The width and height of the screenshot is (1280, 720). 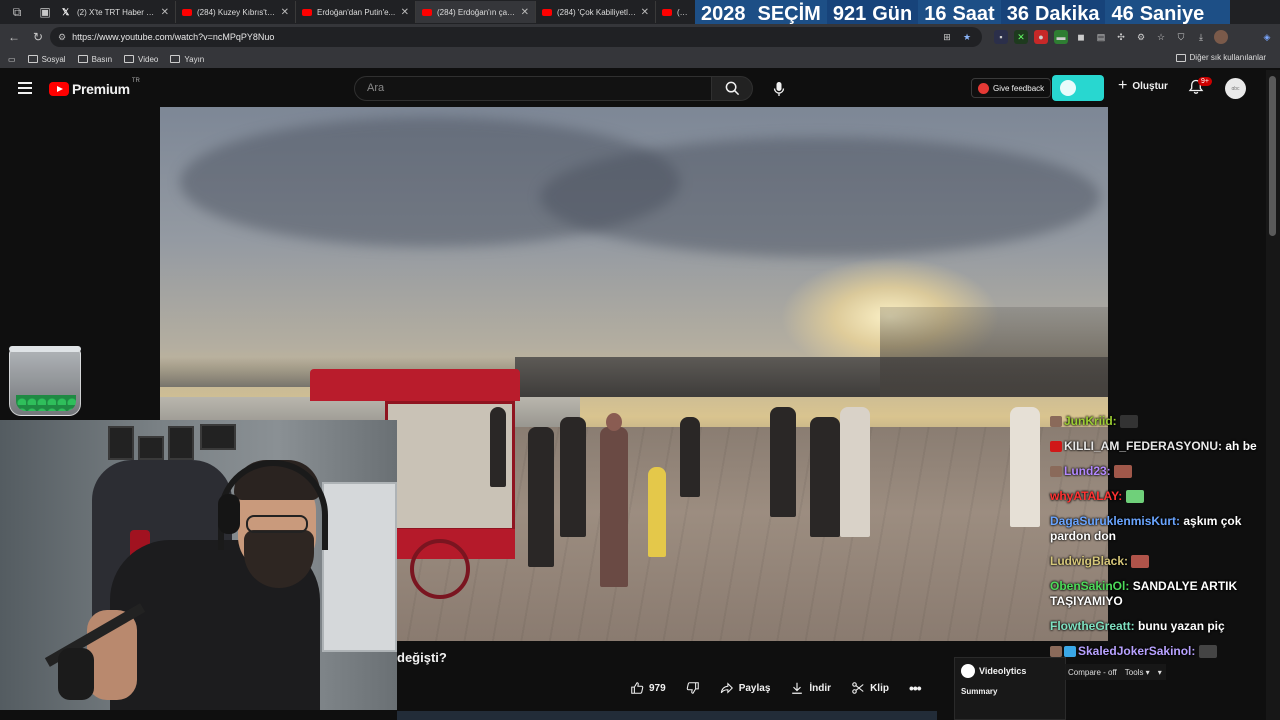 I want to click on extension-icon: ▤, so click(x=1101, y=37).